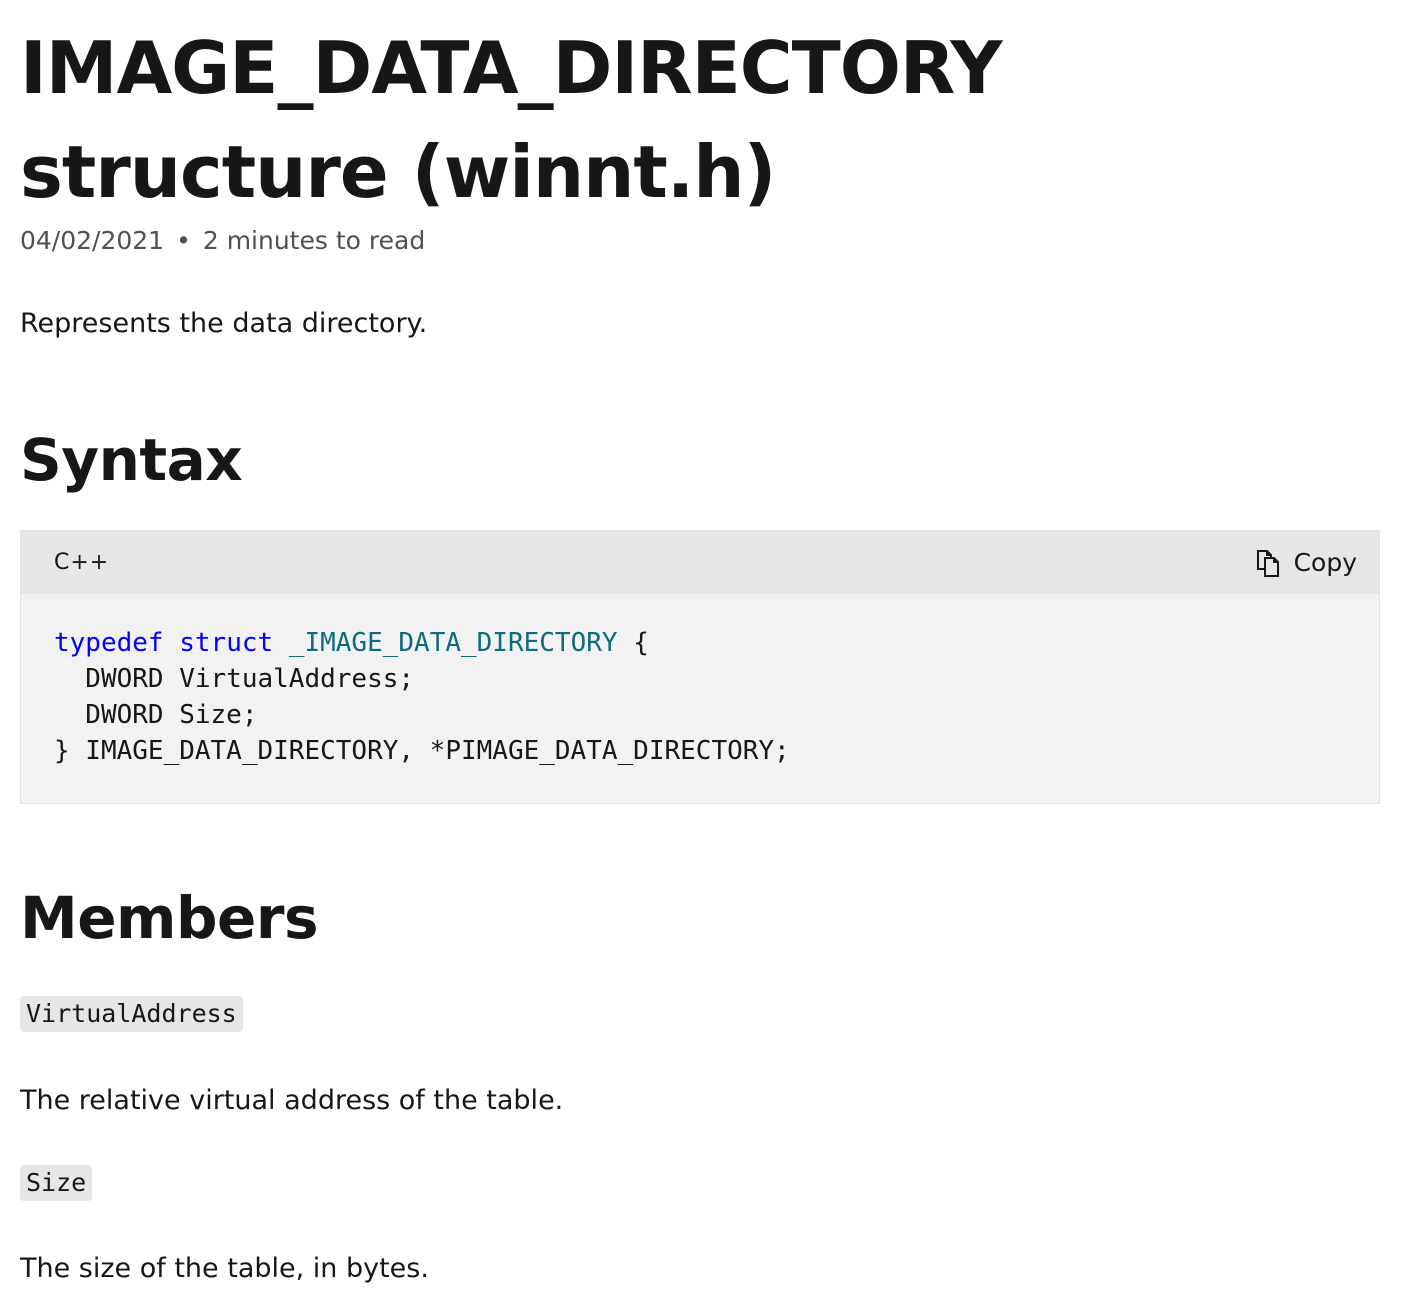  What do you see at coordinates (131, 1014) in the screenshot?
I see `member-name: VirtualAddress` at bounding box center [131, 1014].